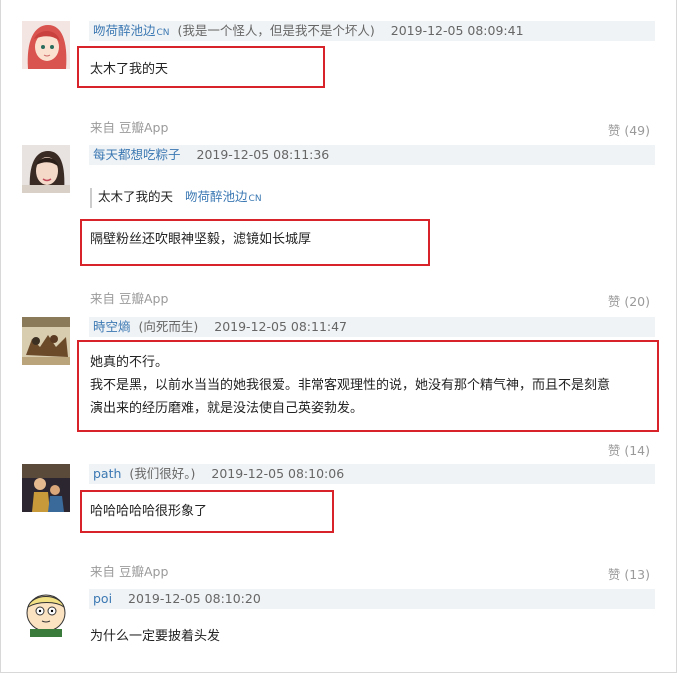  Describe the element at coordinates (372, 327) in the screenshot. I see `comment-meta: 時空熵 (向死而生) 2019-12-05 08:11:47` at that location.